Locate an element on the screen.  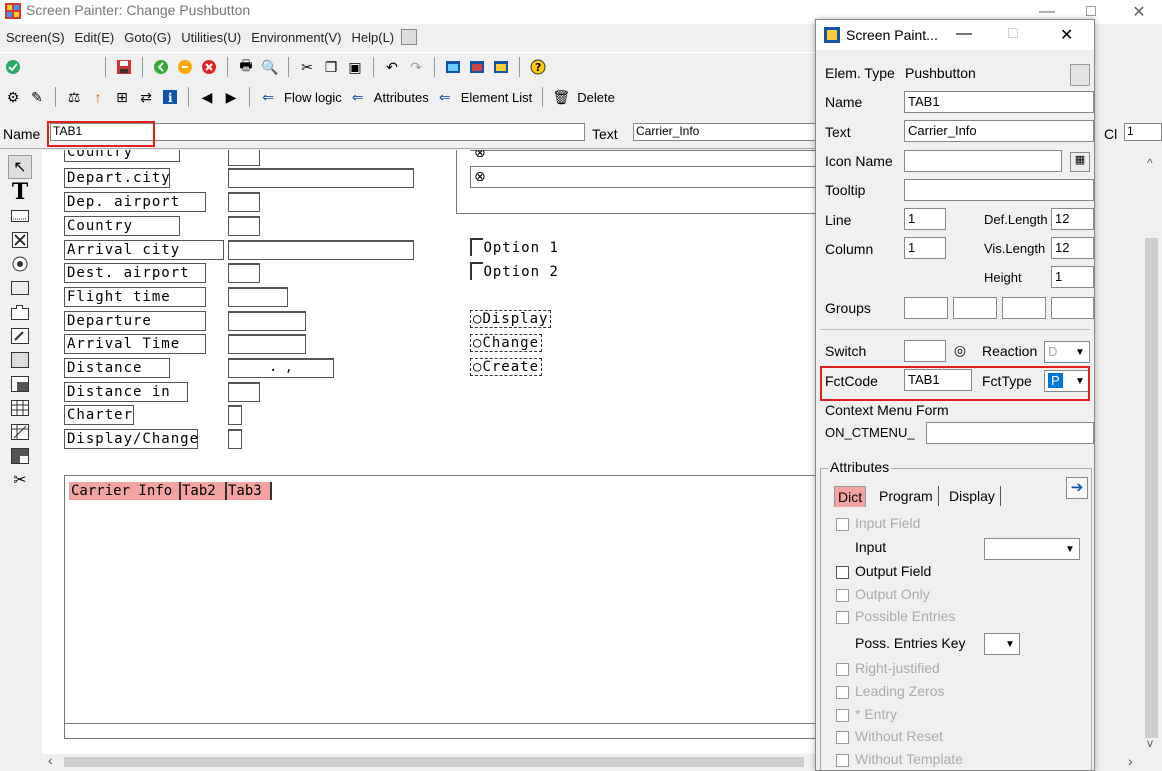
input-dep-airport is located at coordinates (244, 202).